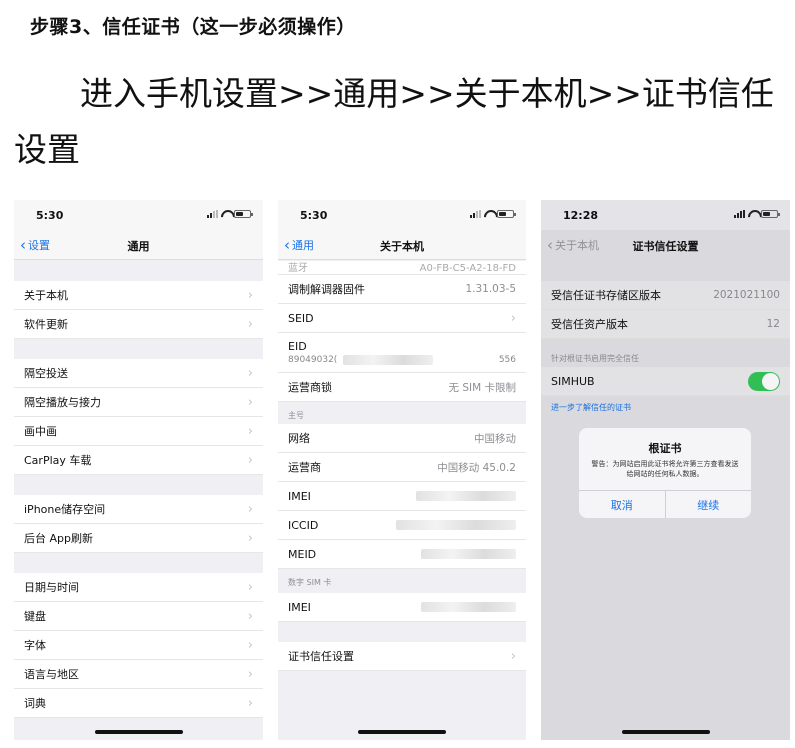 Image resolution: width=795 pixels, height=748 pixels. I want to click on row-date-time: 日期与时间 ›, so click(138, 587).